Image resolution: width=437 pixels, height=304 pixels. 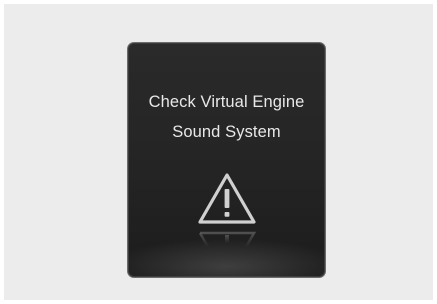 What do you see at coordinates (226, 132) in the screenshot?
I see `warning-message-line-2: Sound System` at bounding box center [226, 132].